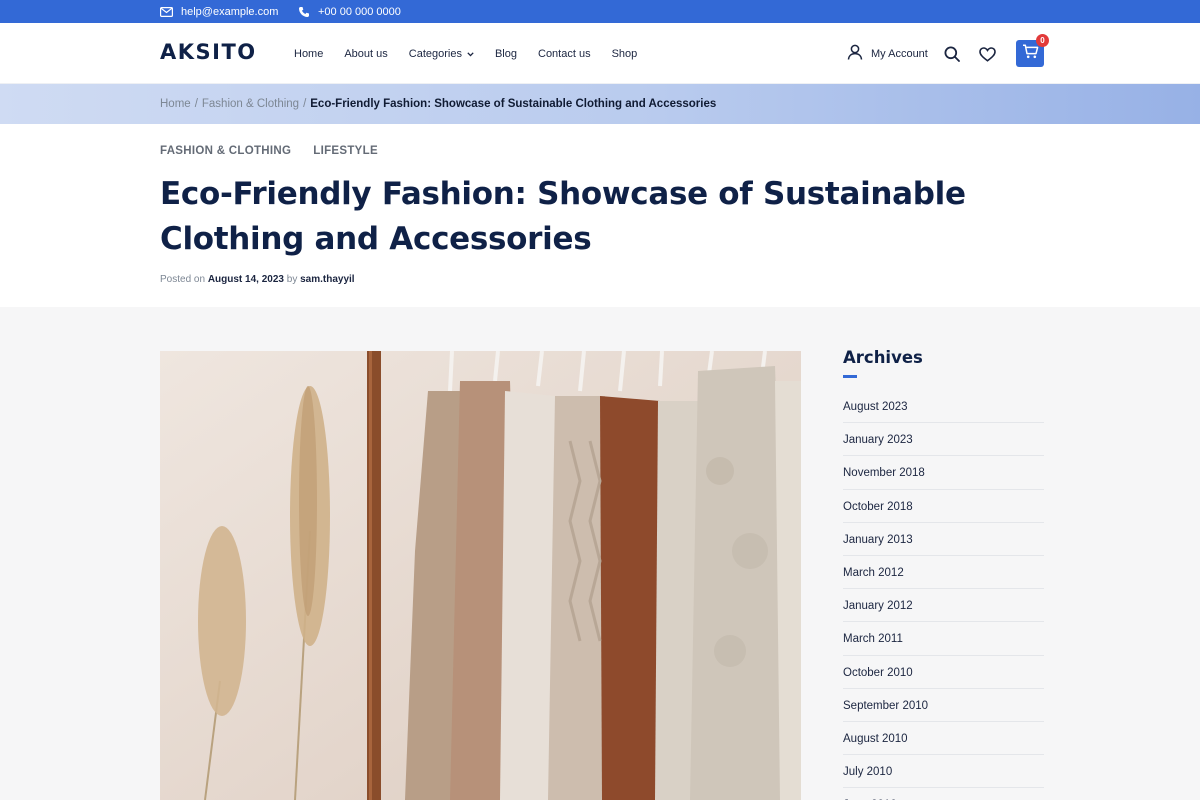 The height and width of the screenshot is (800, 1200). I want to click on archive-item: November 2018, so click(943, 473).